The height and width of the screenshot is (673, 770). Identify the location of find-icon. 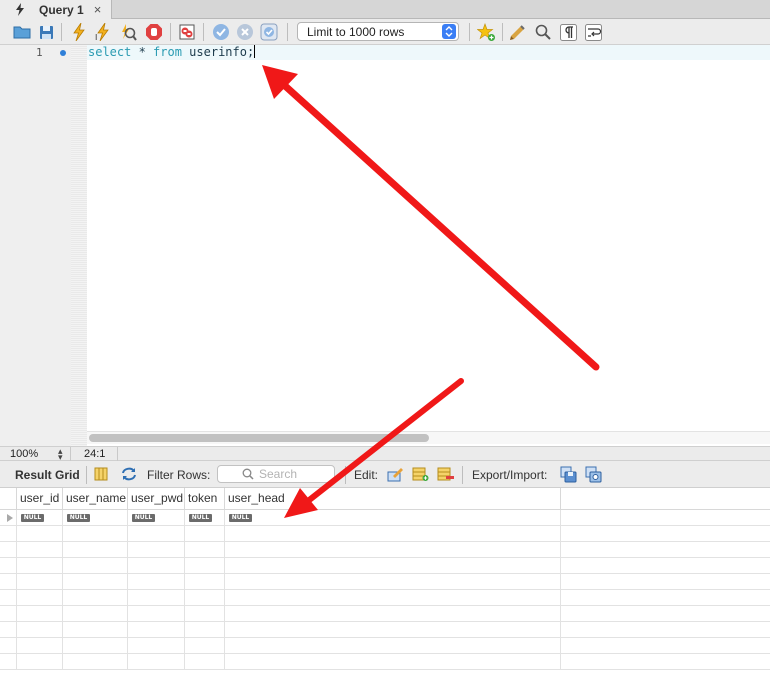
(543, 32).